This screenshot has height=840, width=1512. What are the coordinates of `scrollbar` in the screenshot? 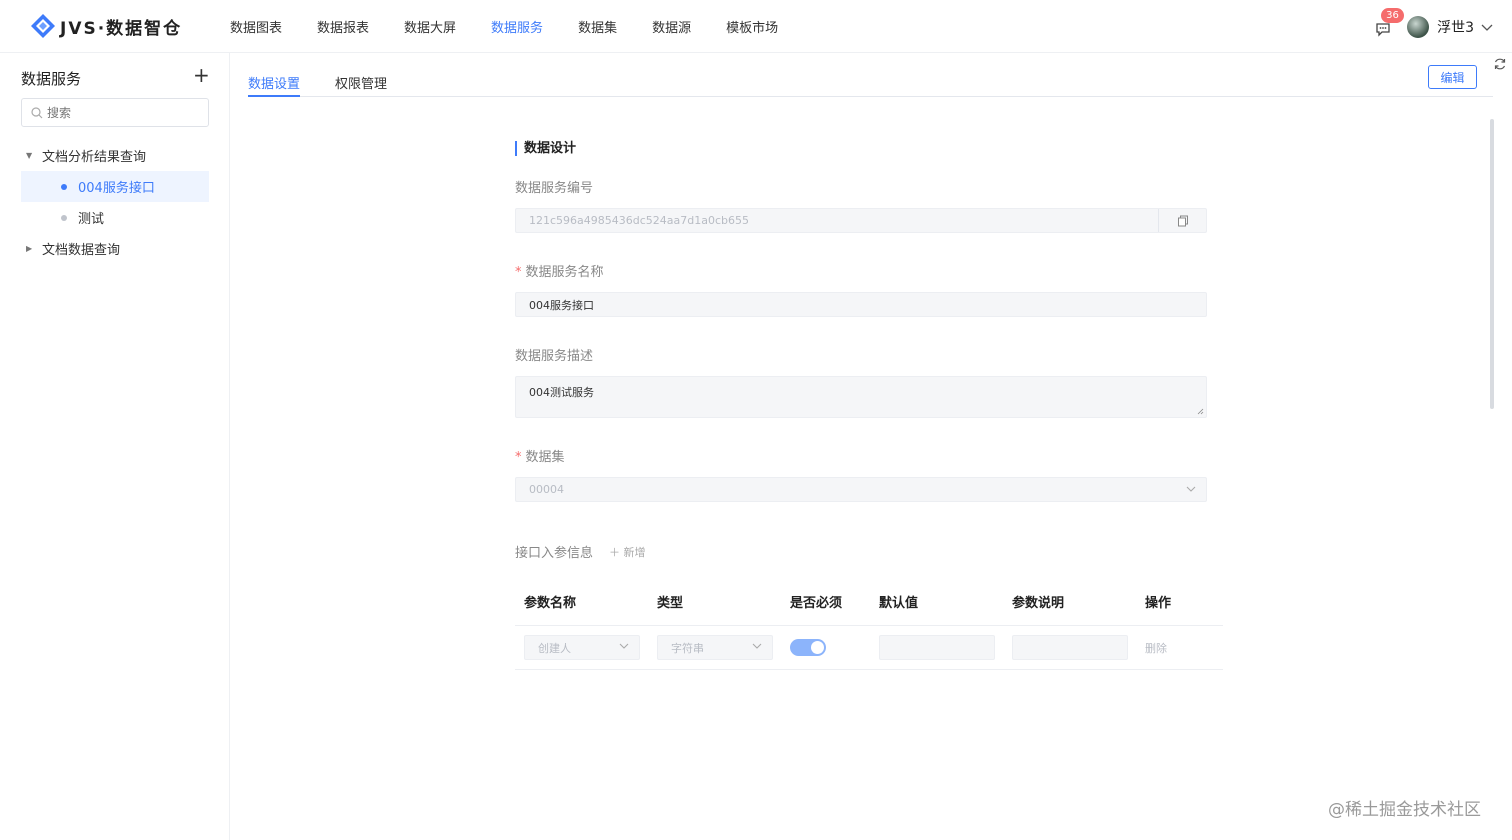 It's located at (1492, 264).